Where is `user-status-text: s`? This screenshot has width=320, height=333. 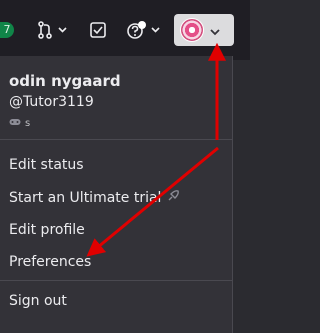 user-status-text: s is located at coordinates (28, 123).